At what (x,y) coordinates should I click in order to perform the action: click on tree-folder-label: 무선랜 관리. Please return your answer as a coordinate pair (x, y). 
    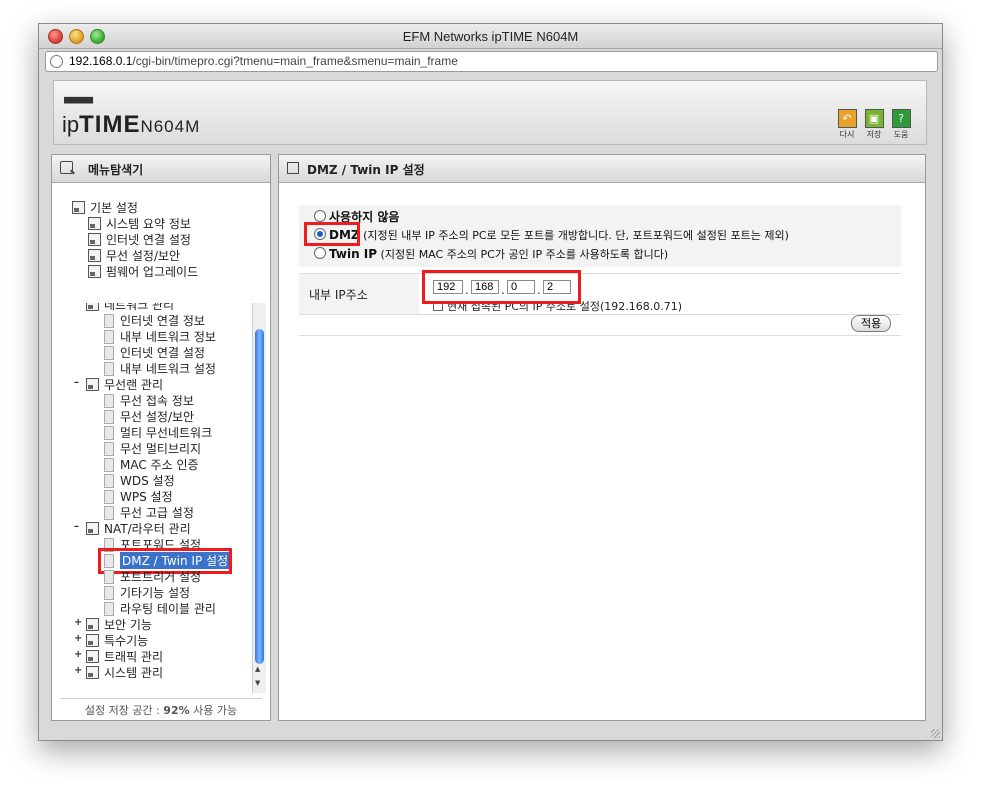
    Looking at the image, I should click on (134, 385).